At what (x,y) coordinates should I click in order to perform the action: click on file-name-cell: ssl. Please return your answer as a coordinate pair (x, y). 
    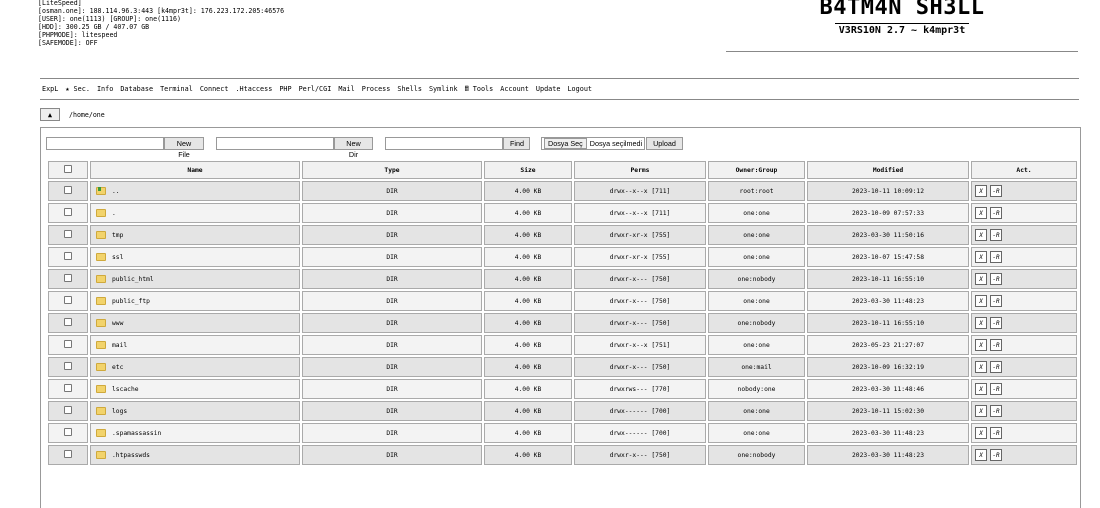
    Looking at the image, I should click on (195, 257).